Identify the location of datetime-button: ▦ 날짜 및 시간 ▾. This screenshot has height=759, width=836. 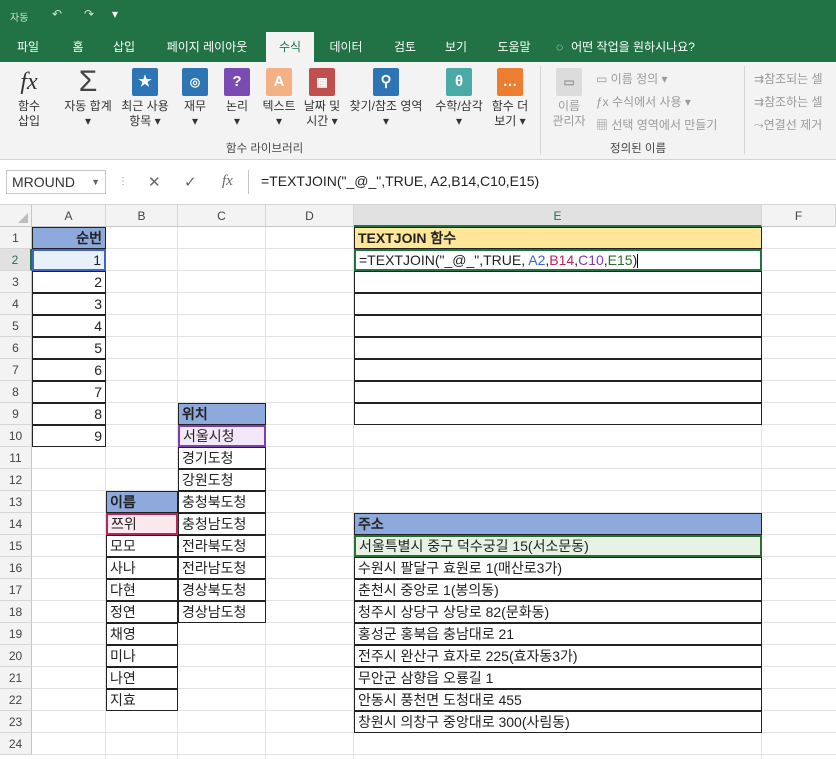
(322, 98).